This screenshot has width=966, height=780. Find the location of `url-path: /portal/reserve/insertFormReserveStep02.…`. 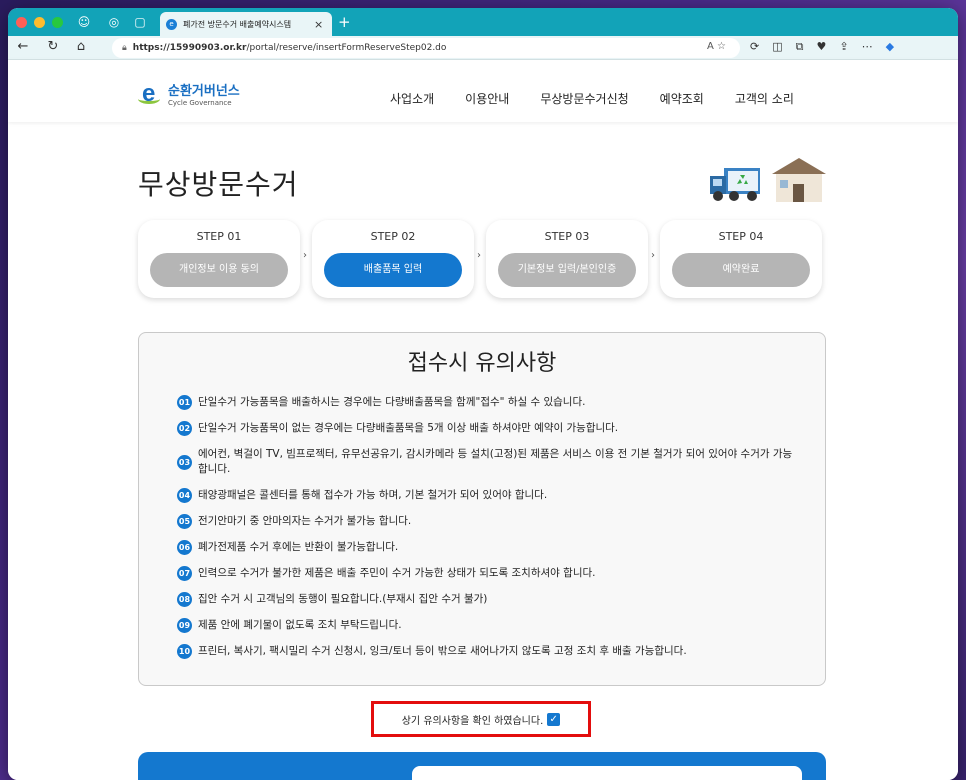

url-path: /portal/reserve/insertFormReserveStep02.… is located at coordinates (346, 48).